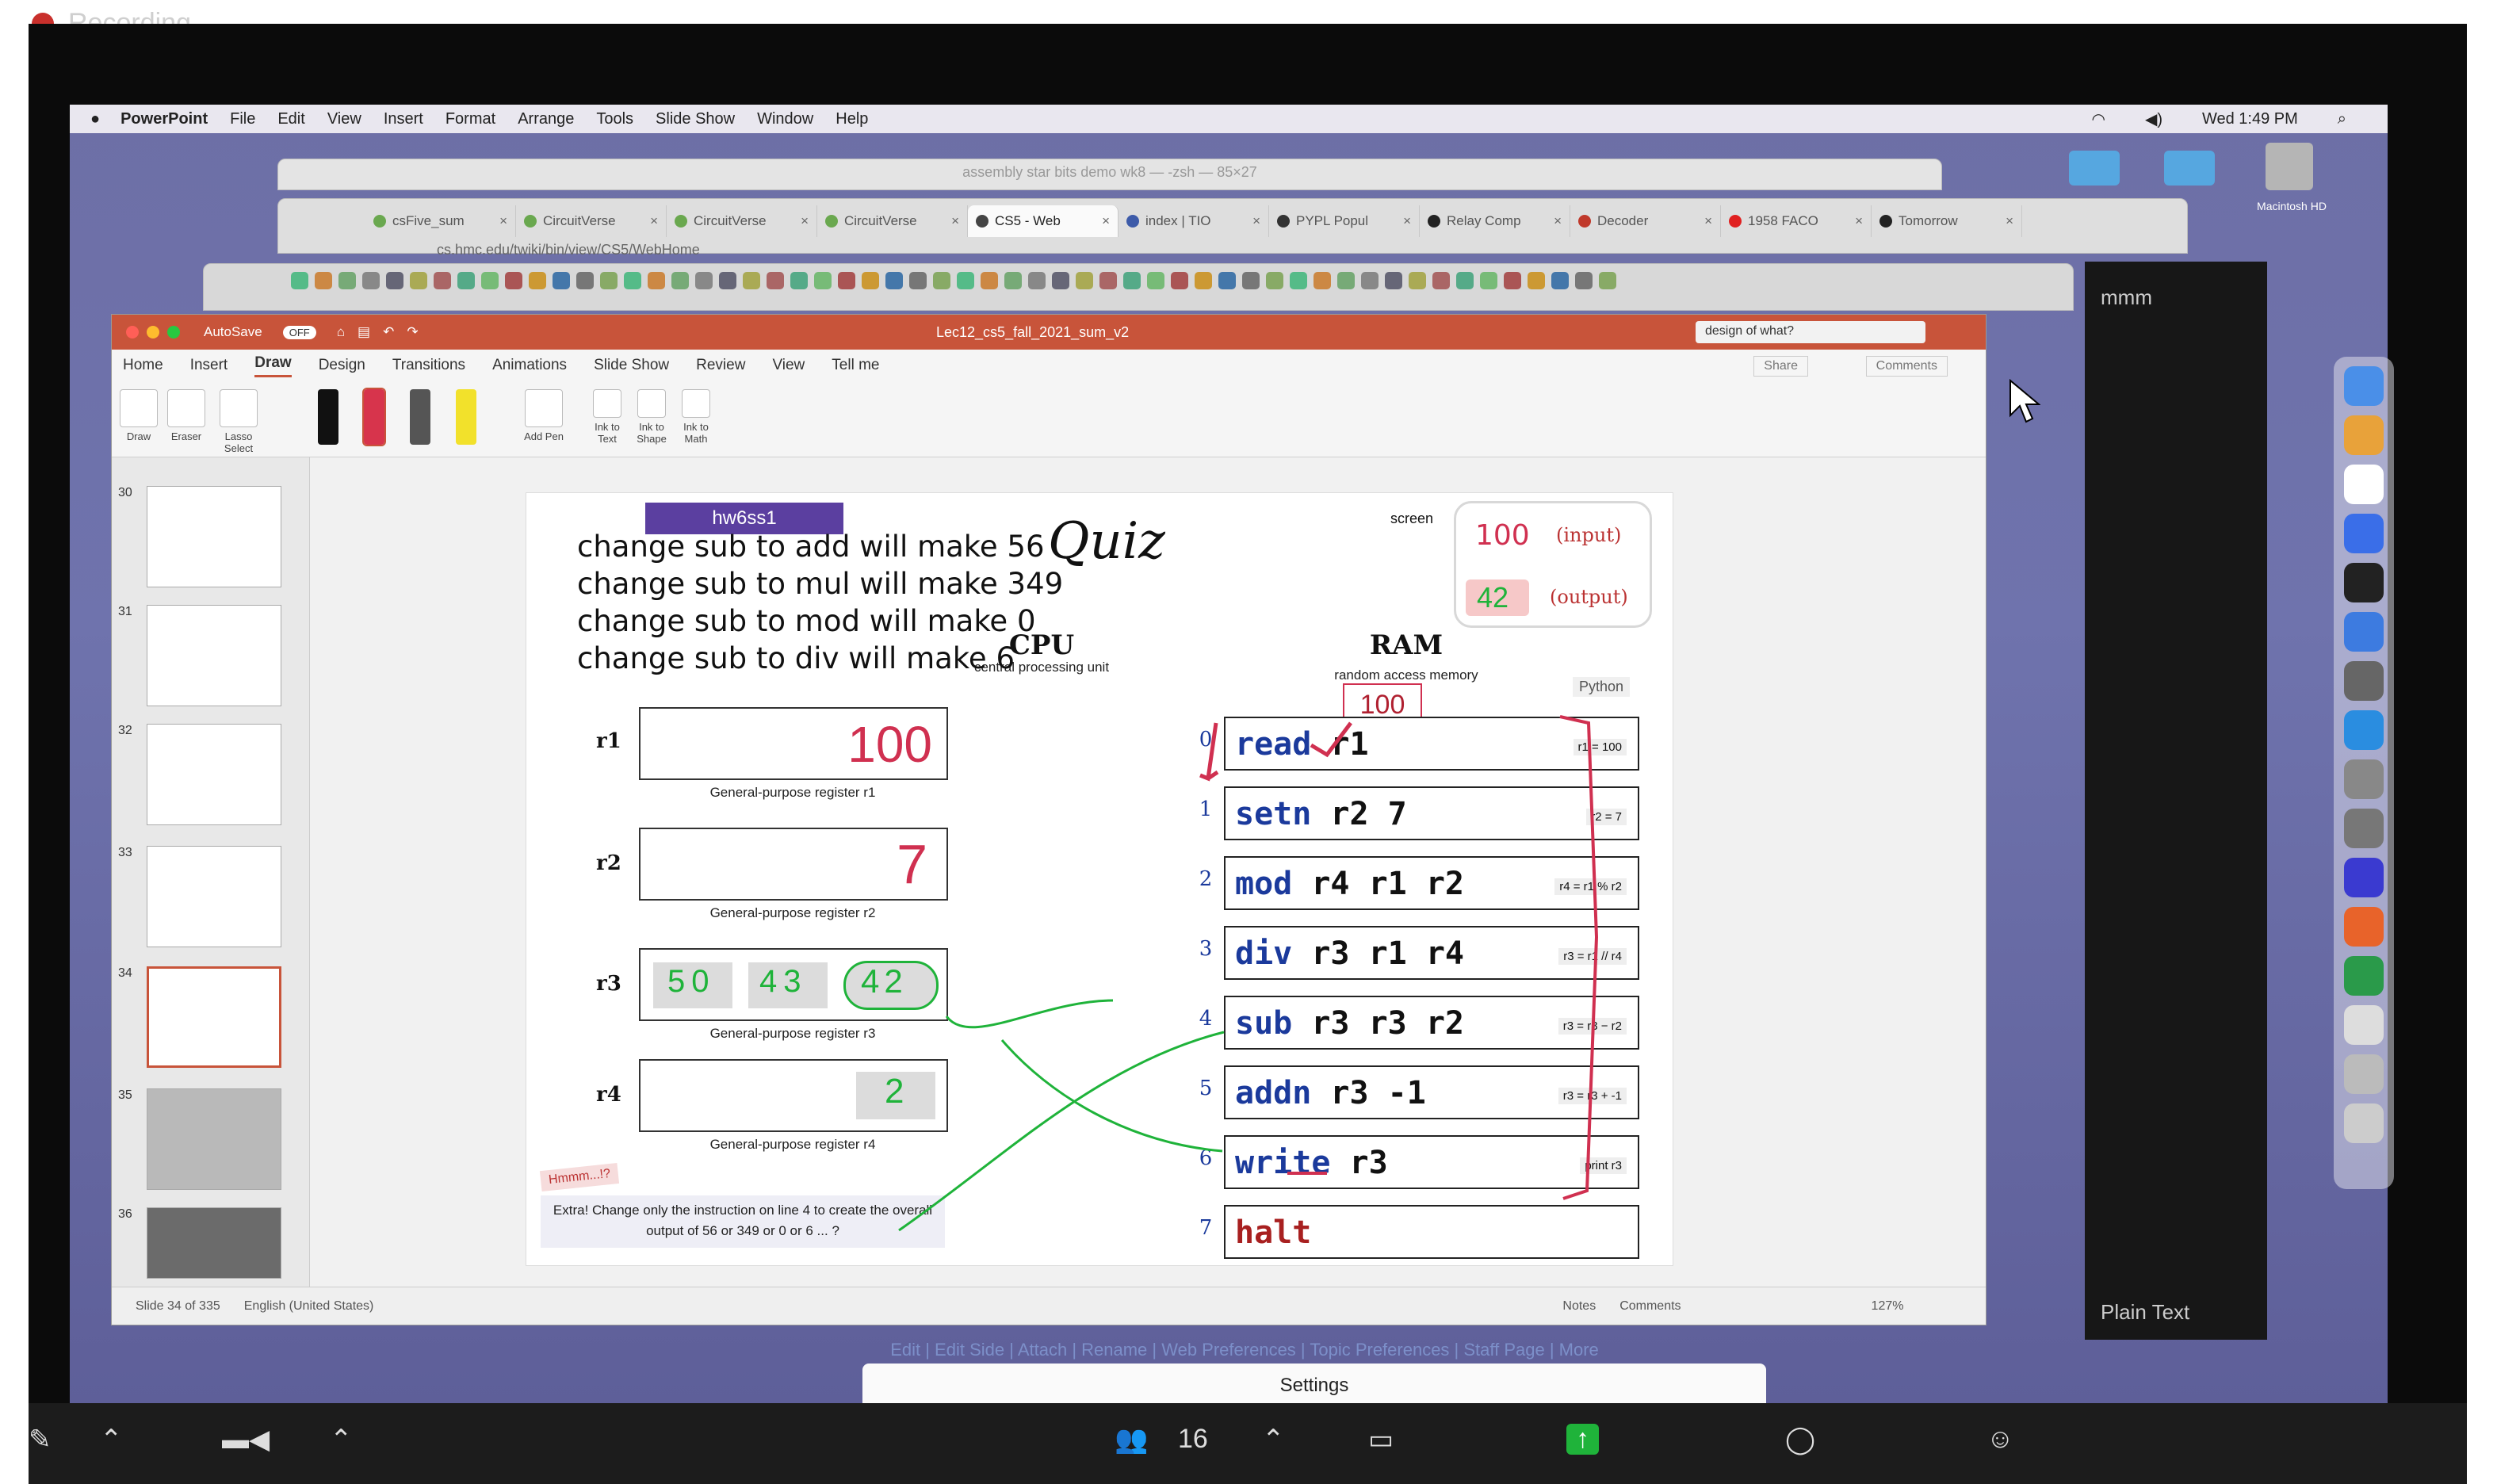  Describe the element at coordinates (1043, 221) in the screenshot. I see `browser-tab: CS5 - Web ×` at that location.